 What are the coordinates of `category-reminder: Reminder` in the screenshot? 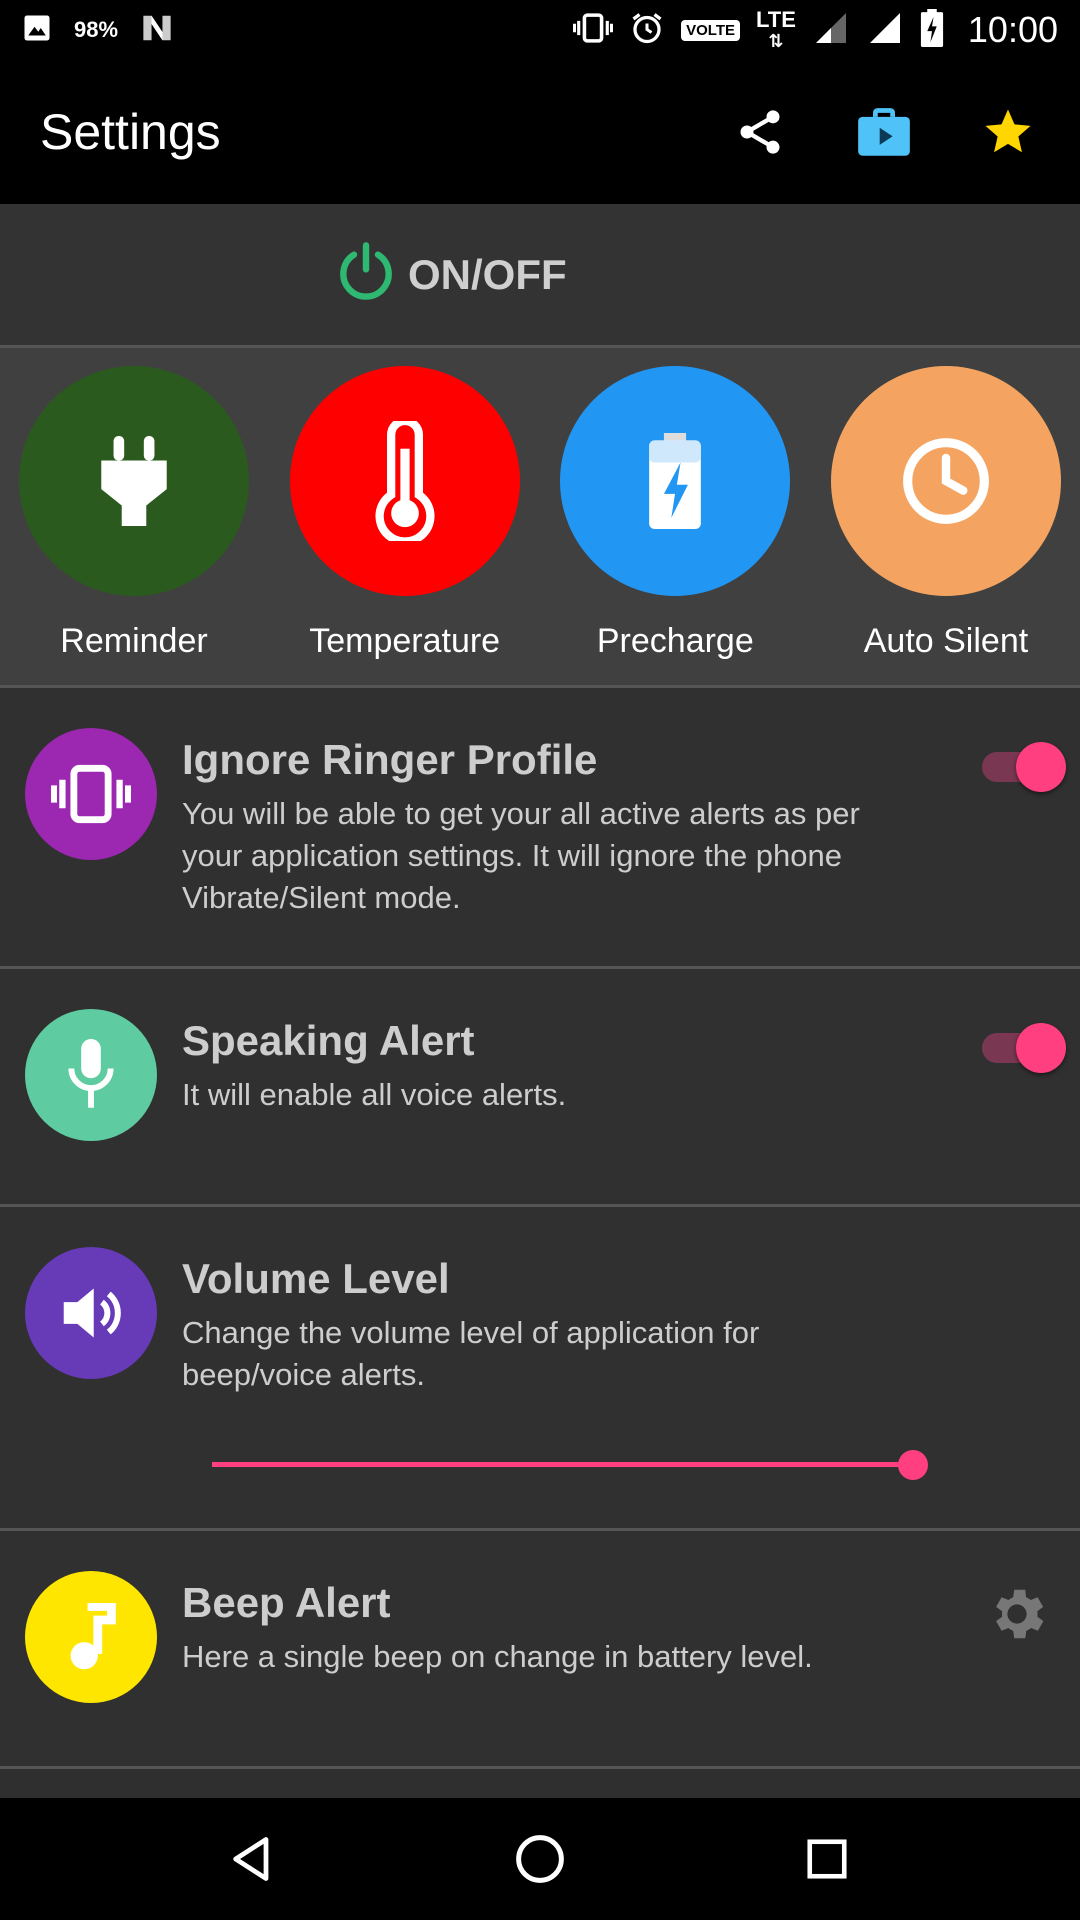 It's located at (134, 525).